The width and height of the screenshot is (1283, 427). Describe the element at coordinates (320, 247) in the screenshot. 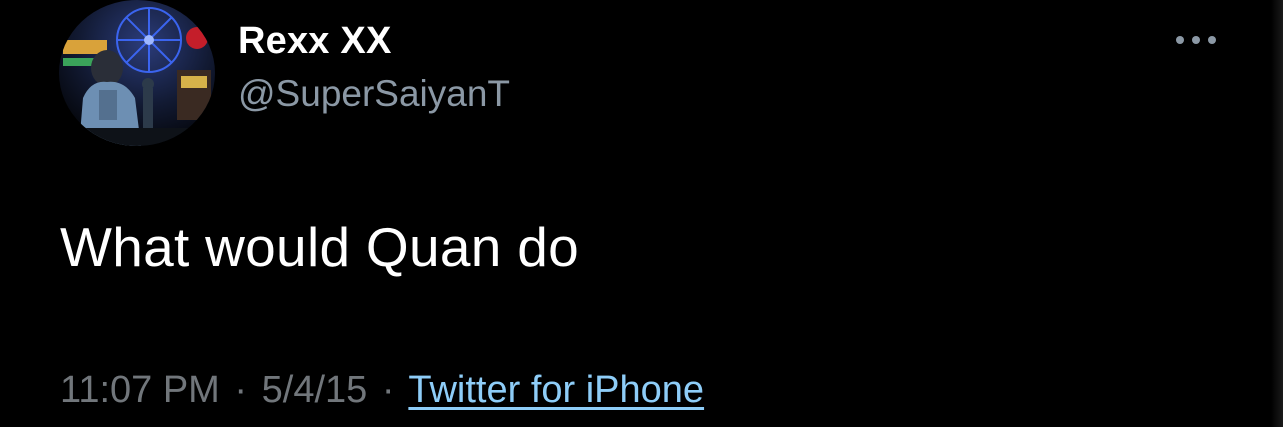

I see `tweet-text: What would Quan do` at that location.